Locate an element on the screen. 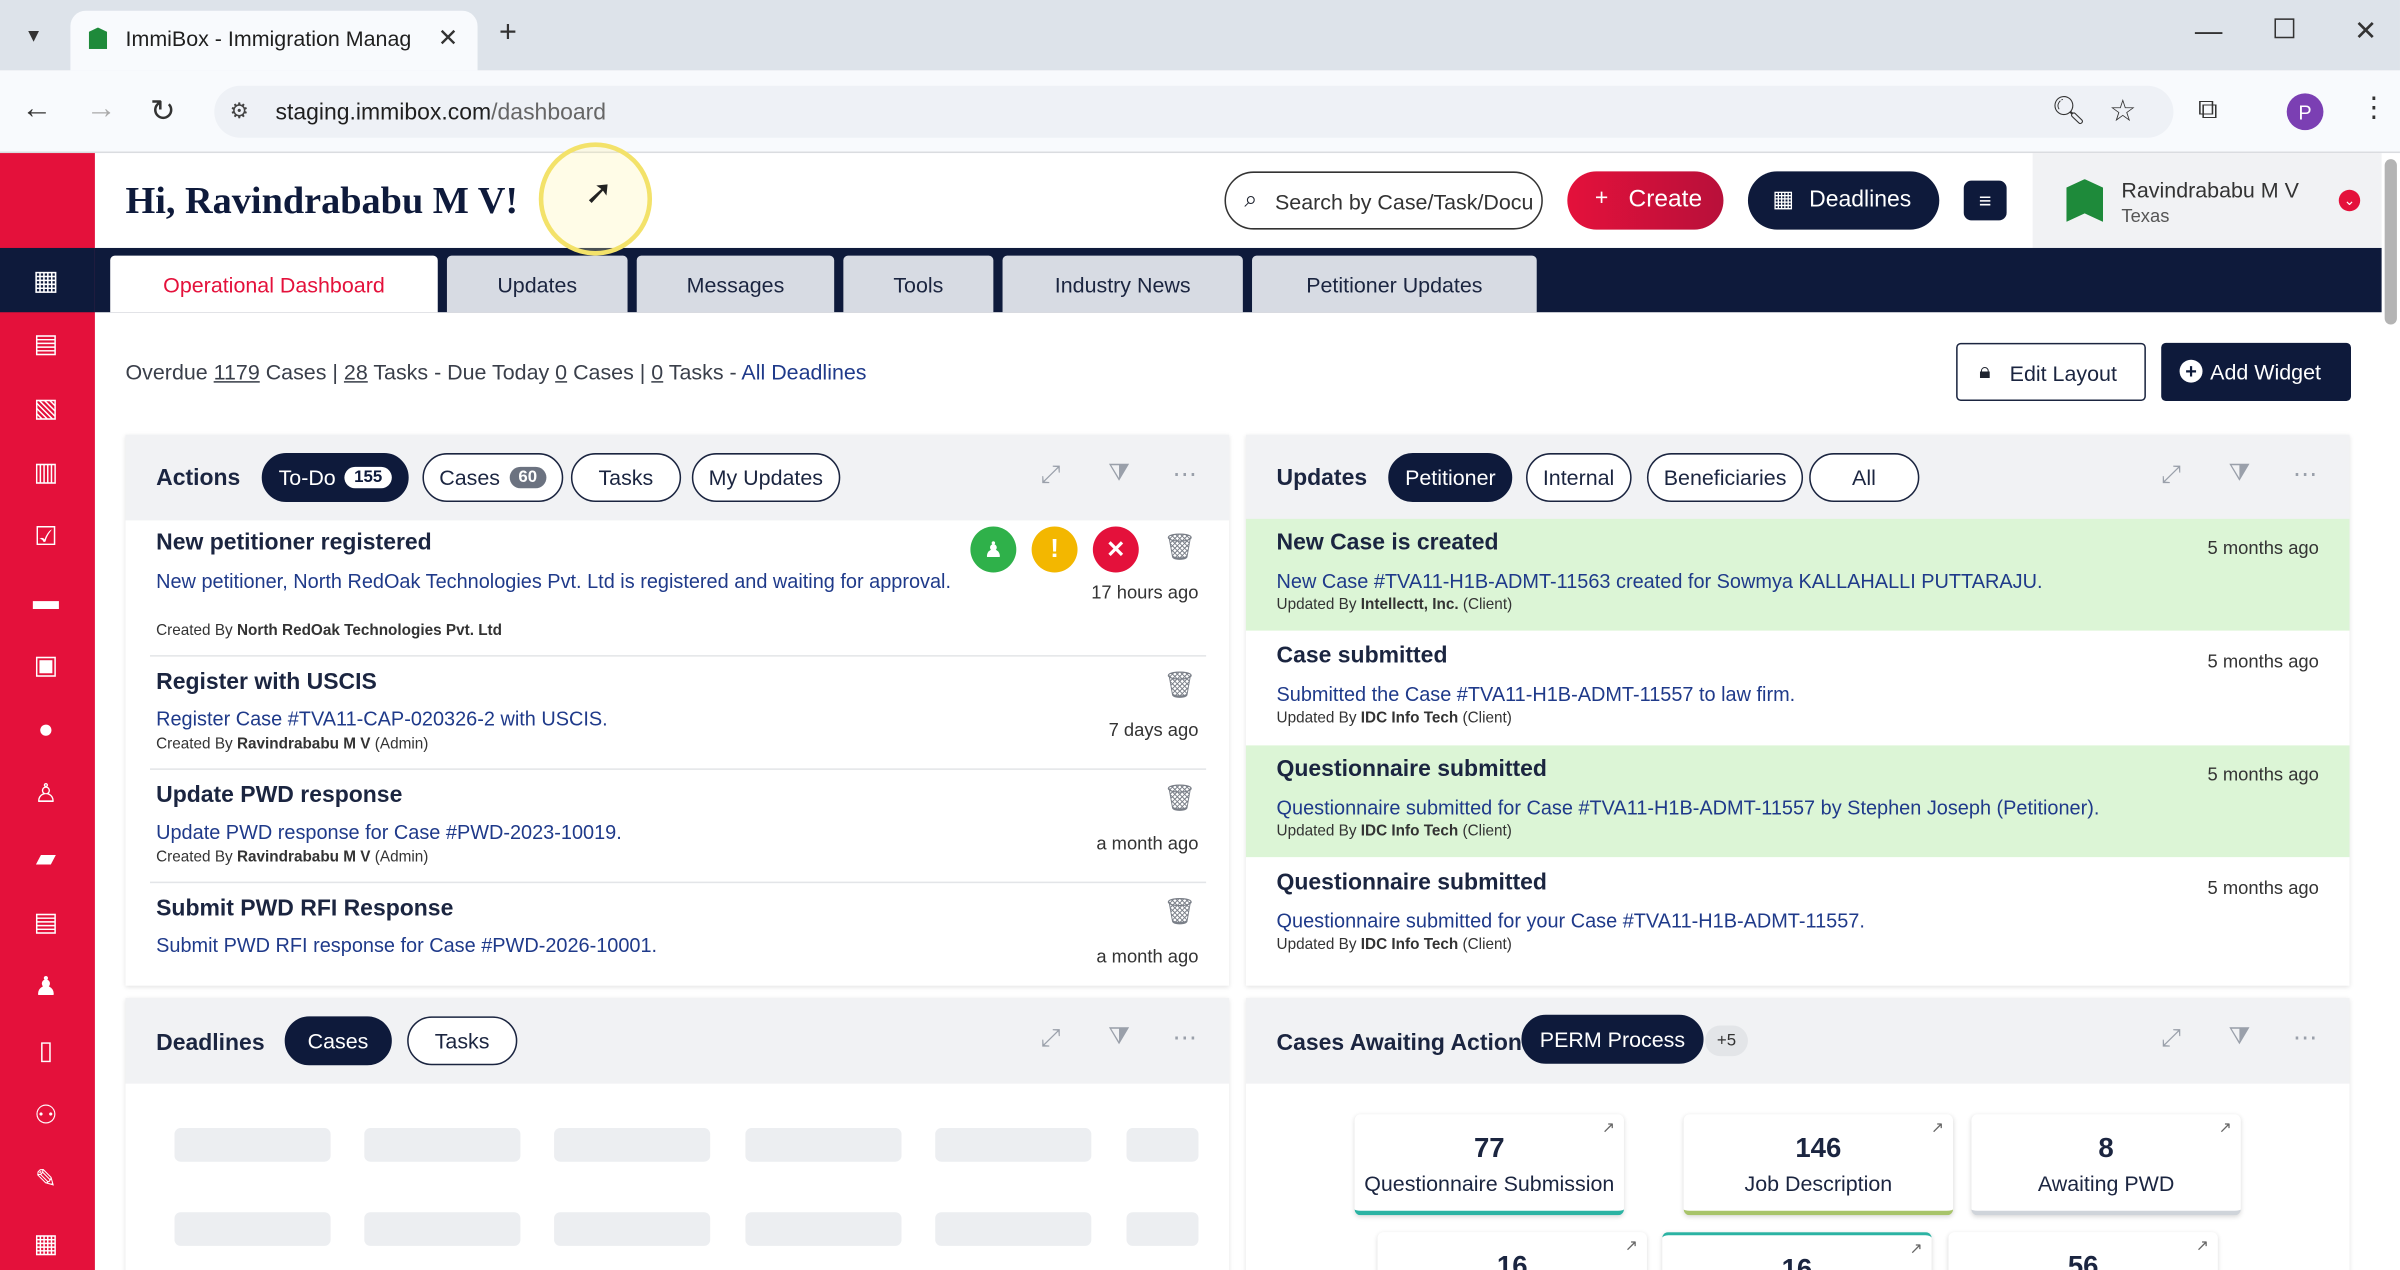 The image size is (2400, 1270). all-deadlines-link: All Deadlines is located at coordinates (803, 372).